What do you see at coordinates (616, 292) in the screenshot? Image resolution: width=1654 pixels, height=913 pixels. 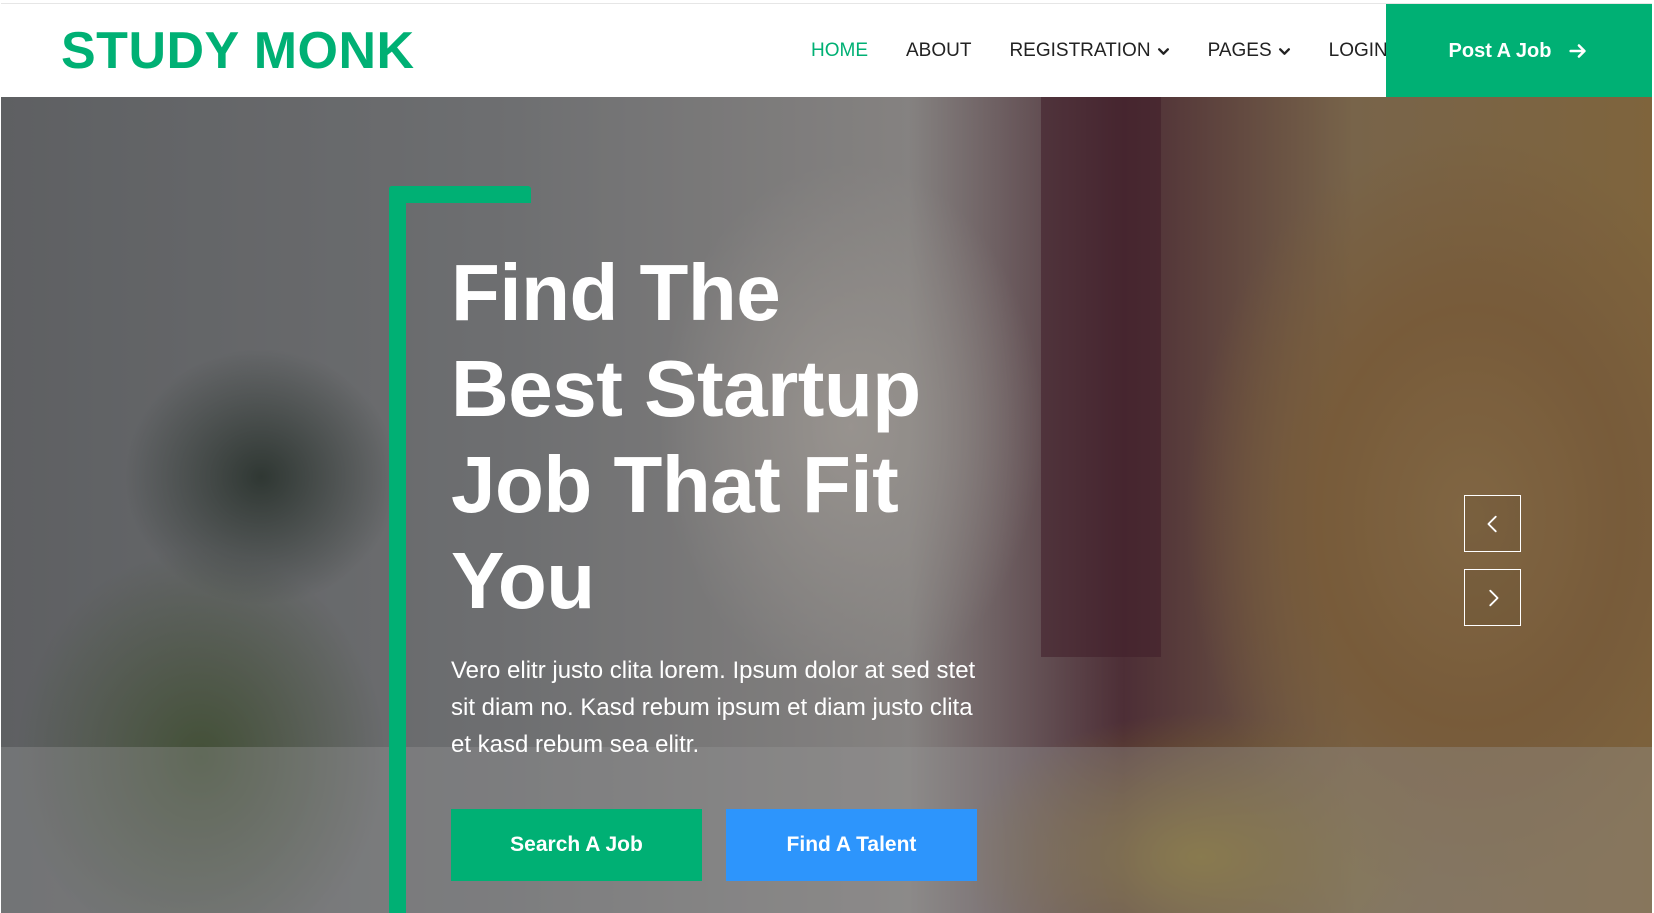 I see `hero-title-line: Find The` at bounding box center [616, 292].